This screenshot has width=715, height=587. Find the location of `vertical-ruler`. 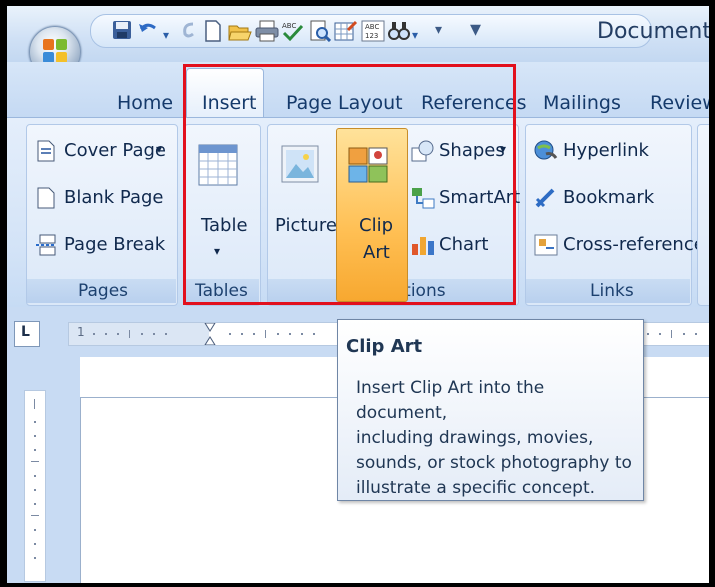

vertical-ruler is located at coordinates (35, 486).